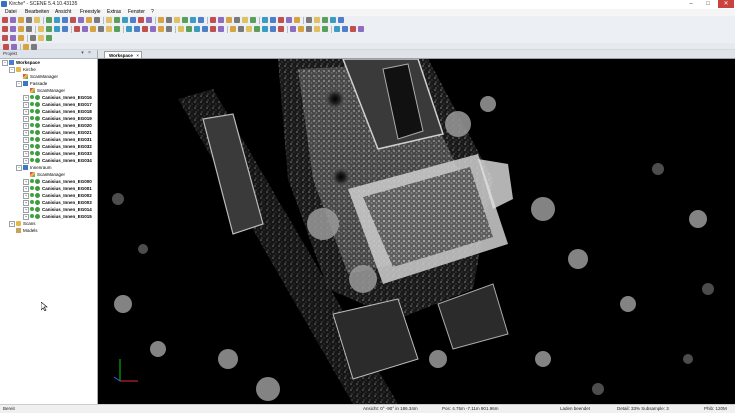 This screenshot has height=413, width=735. I want to click on menu-ansicht: Ansicht, so click(63, 12).